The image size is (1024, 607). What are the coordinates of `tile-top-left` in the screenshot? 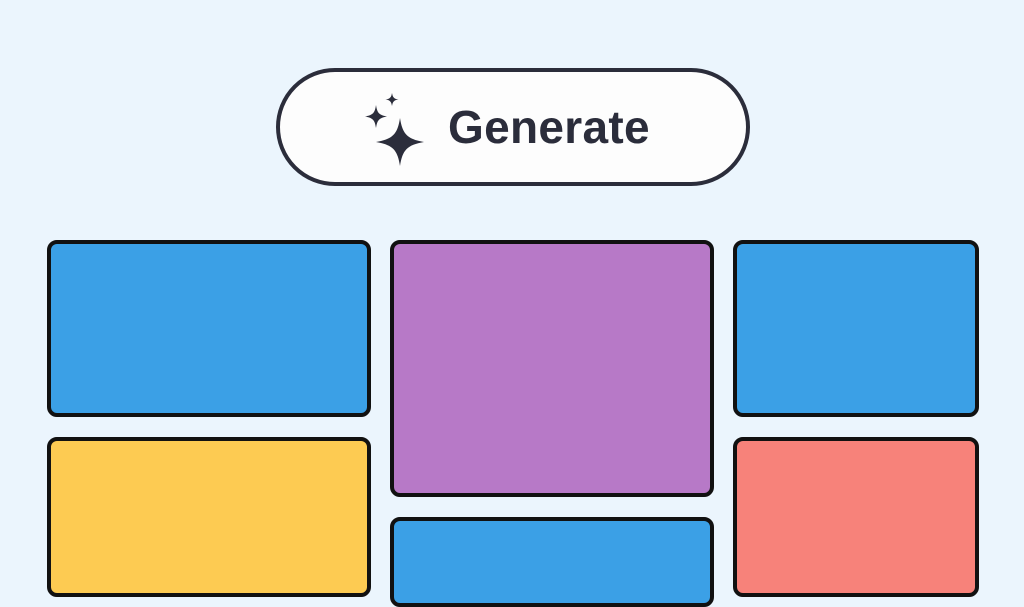 It's located at (209, 328).